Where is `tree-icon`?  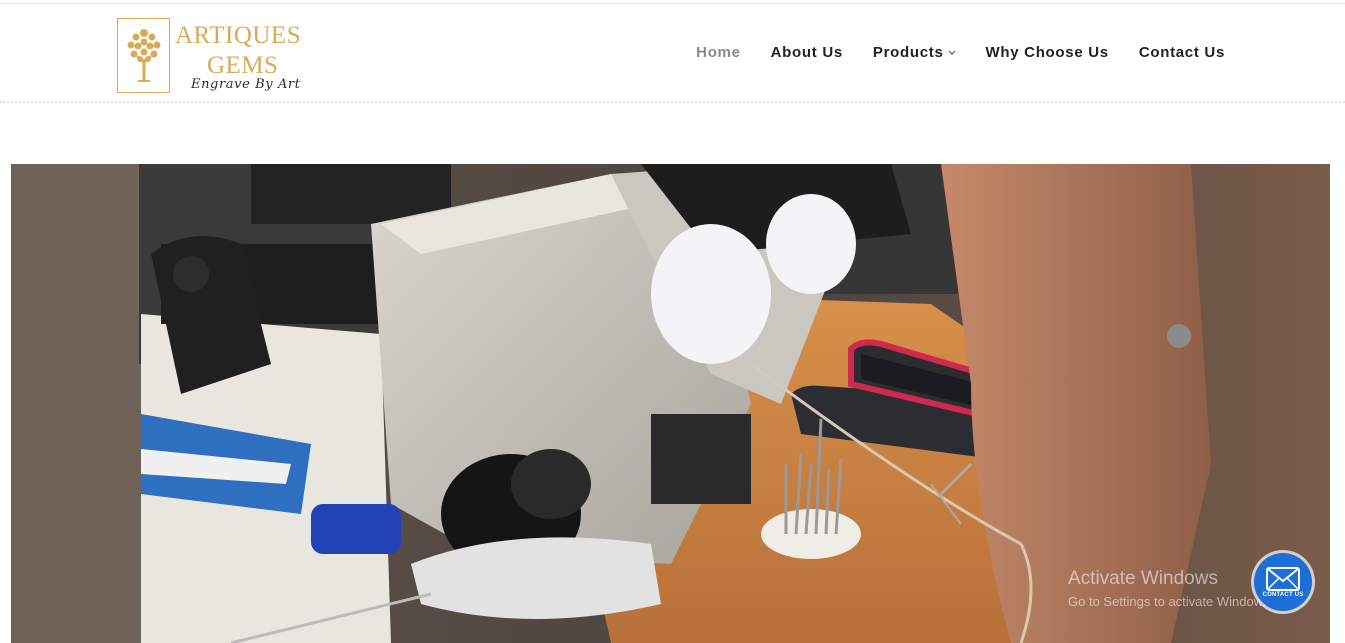 tree-icon is located at coordinates (143, 55).